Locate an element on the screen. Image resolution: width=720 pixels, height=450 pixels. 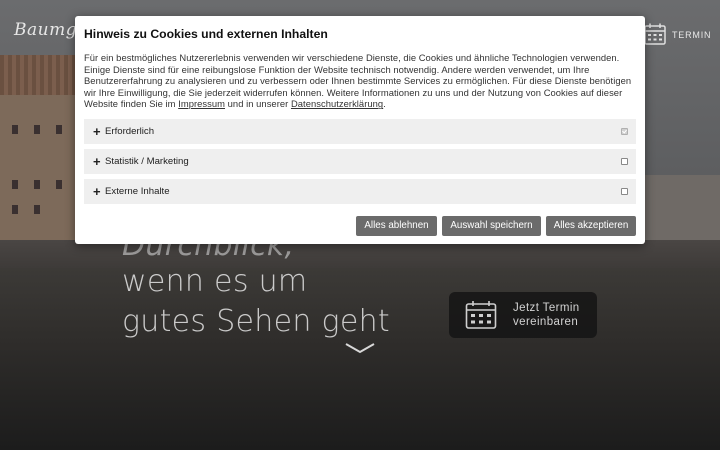
reject-all-button: Alles ablehnen is located at coordinates (396, 226).